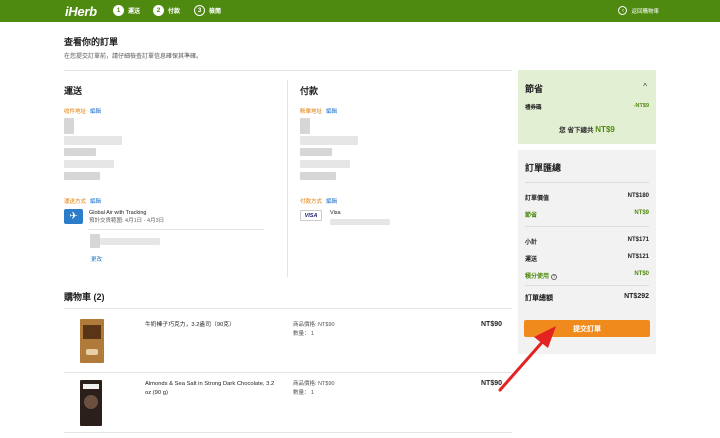 This screenshot has height=438, width=720. I want to click on payment-section-title: 付款, so click(309, 91).